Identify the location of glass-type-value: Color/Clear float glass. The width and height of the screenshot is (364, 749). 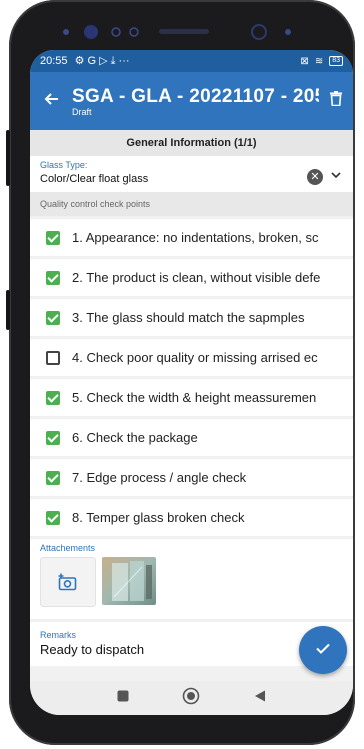
(94, 179).